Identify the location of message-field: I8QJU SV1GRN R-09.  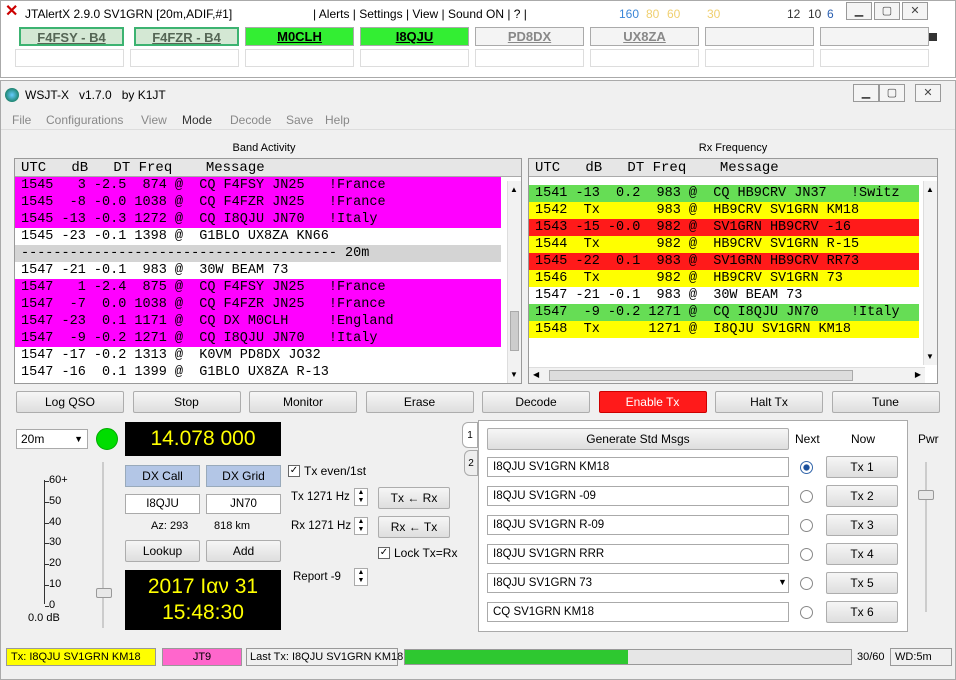
(638, 525).